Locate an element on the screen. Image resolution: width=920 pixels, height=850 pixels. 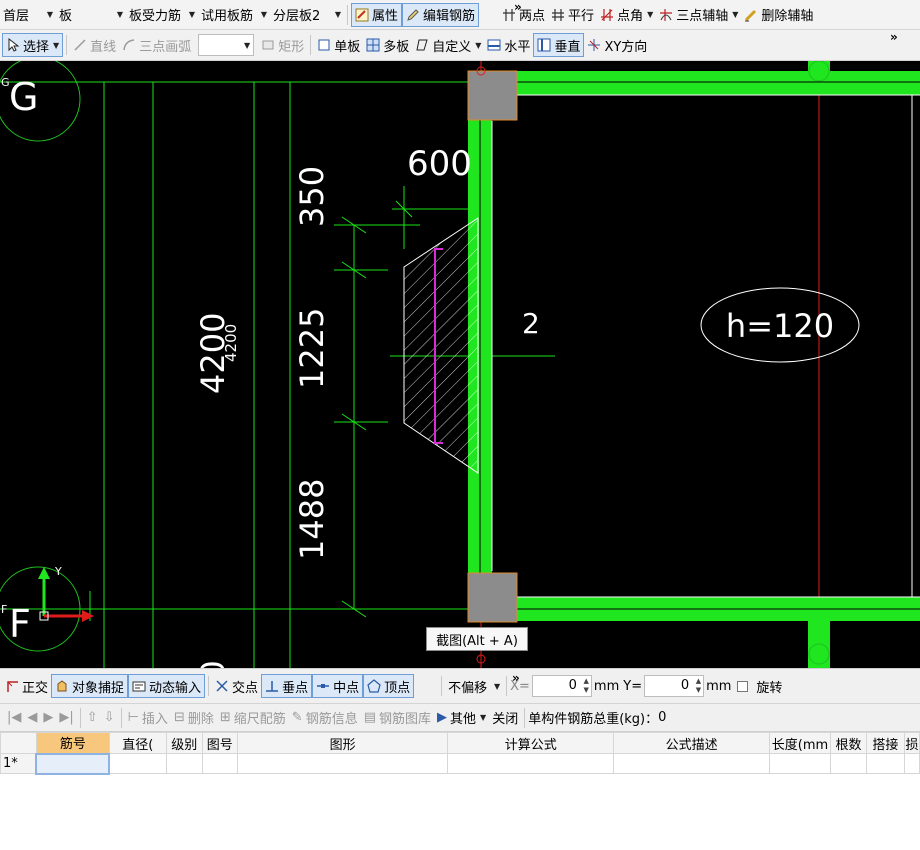
rebar-library-button: ▤ 钢筋图库 is located at coordinates (397, 718).